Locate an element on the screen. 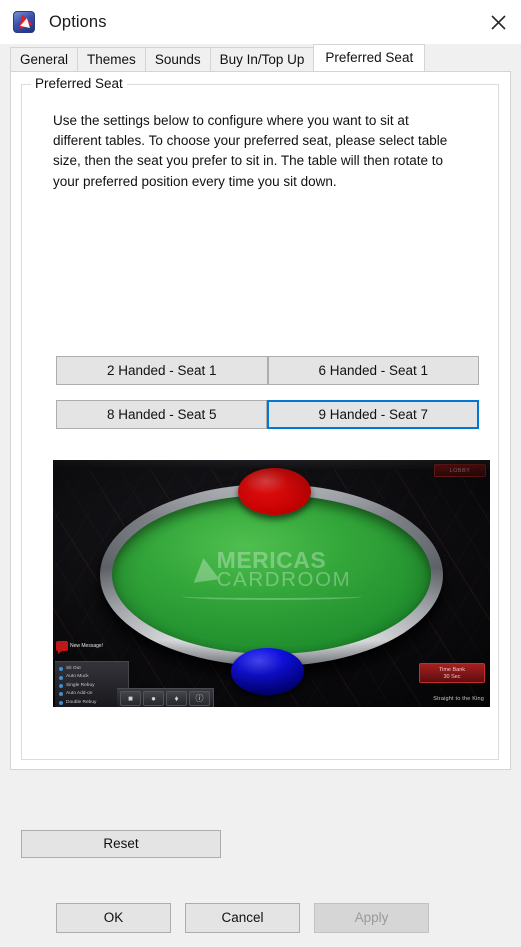  tab-themes: Themes is located at coordinates (111, 59).